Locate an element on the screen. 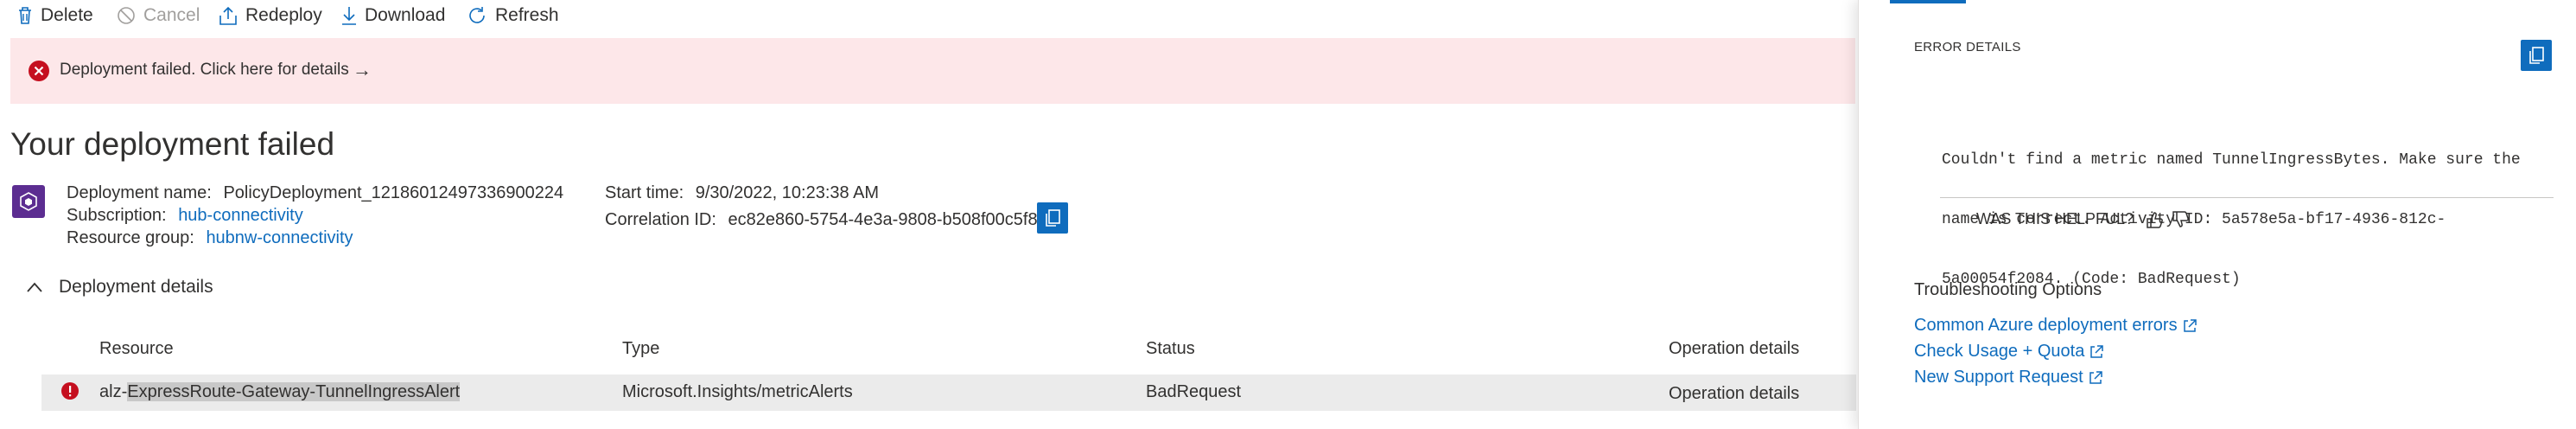 This screenshot has height=429, width=2576. refresh-label: Refresh is located at coordinates (527, 15).